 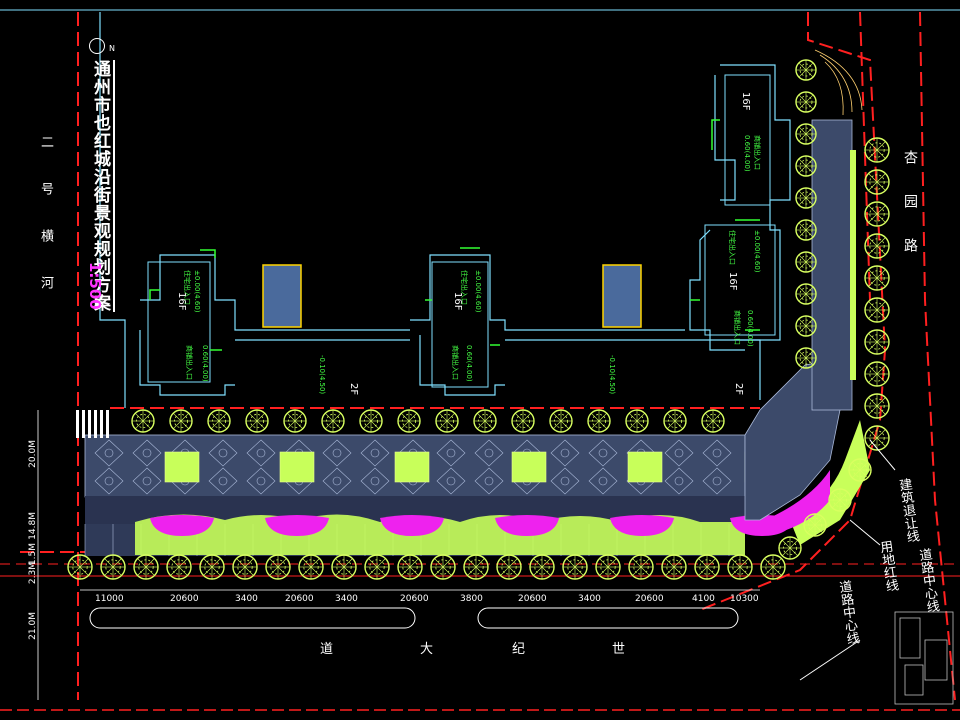 I want to click on dim-horizontal: 11000, so click(x=109, y=599).